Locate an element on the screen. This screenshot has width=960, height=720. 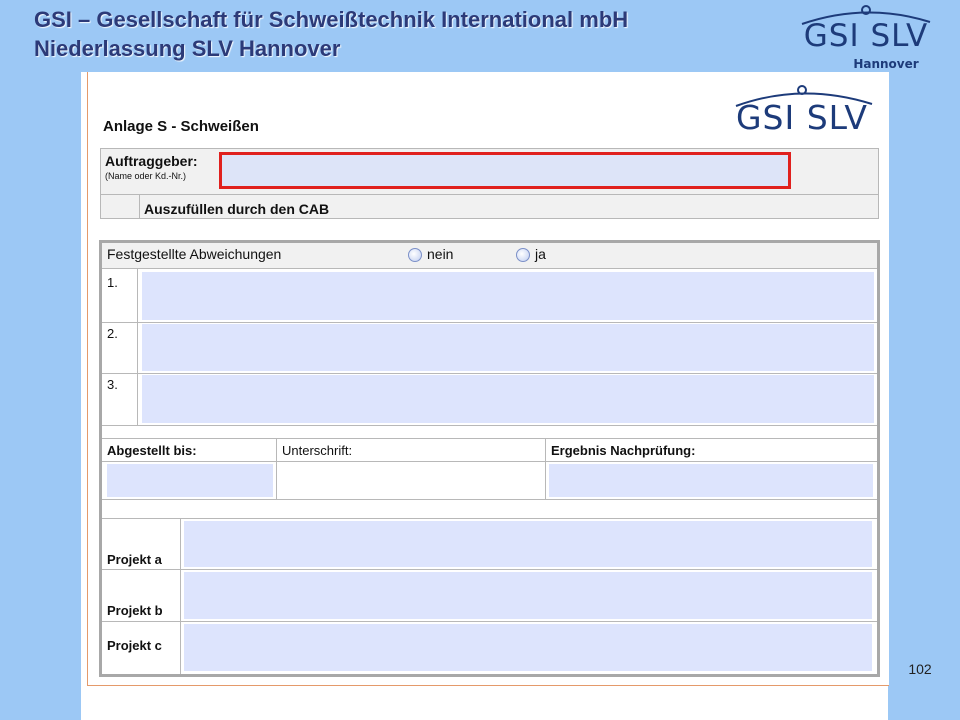
logo-subtitle: Hannover is located at coordinates (886, 64).